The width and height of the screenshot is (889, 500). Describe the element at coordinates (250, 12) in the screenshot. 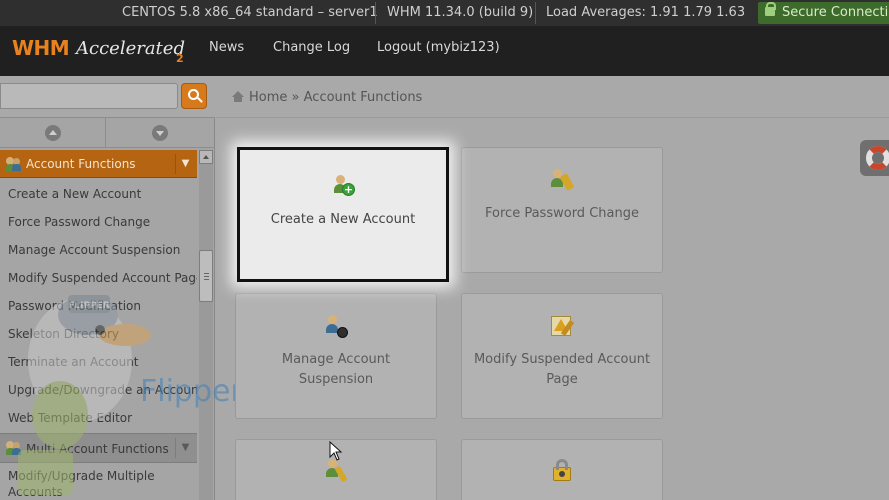

I see `server-info: CENTOS 5.8 x86_64 standard – server1` at that location.